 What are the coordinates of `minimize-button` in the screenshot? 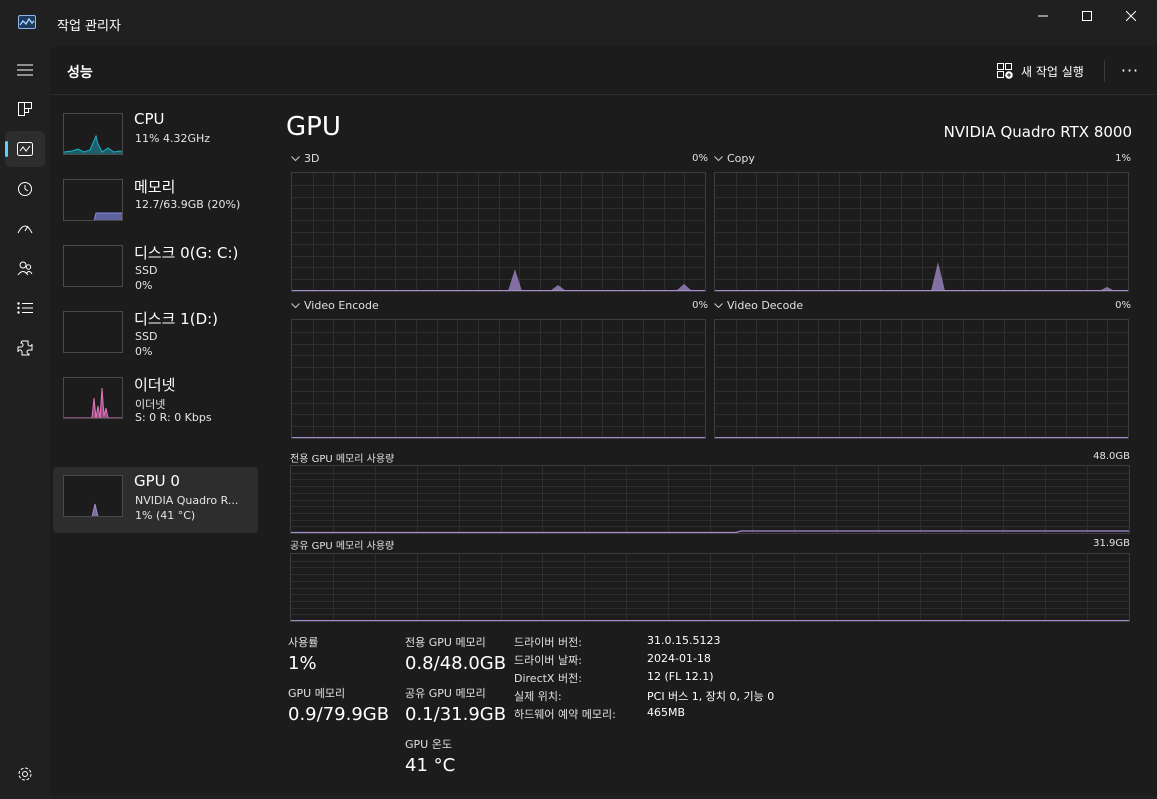 It's located at (1043, 16).